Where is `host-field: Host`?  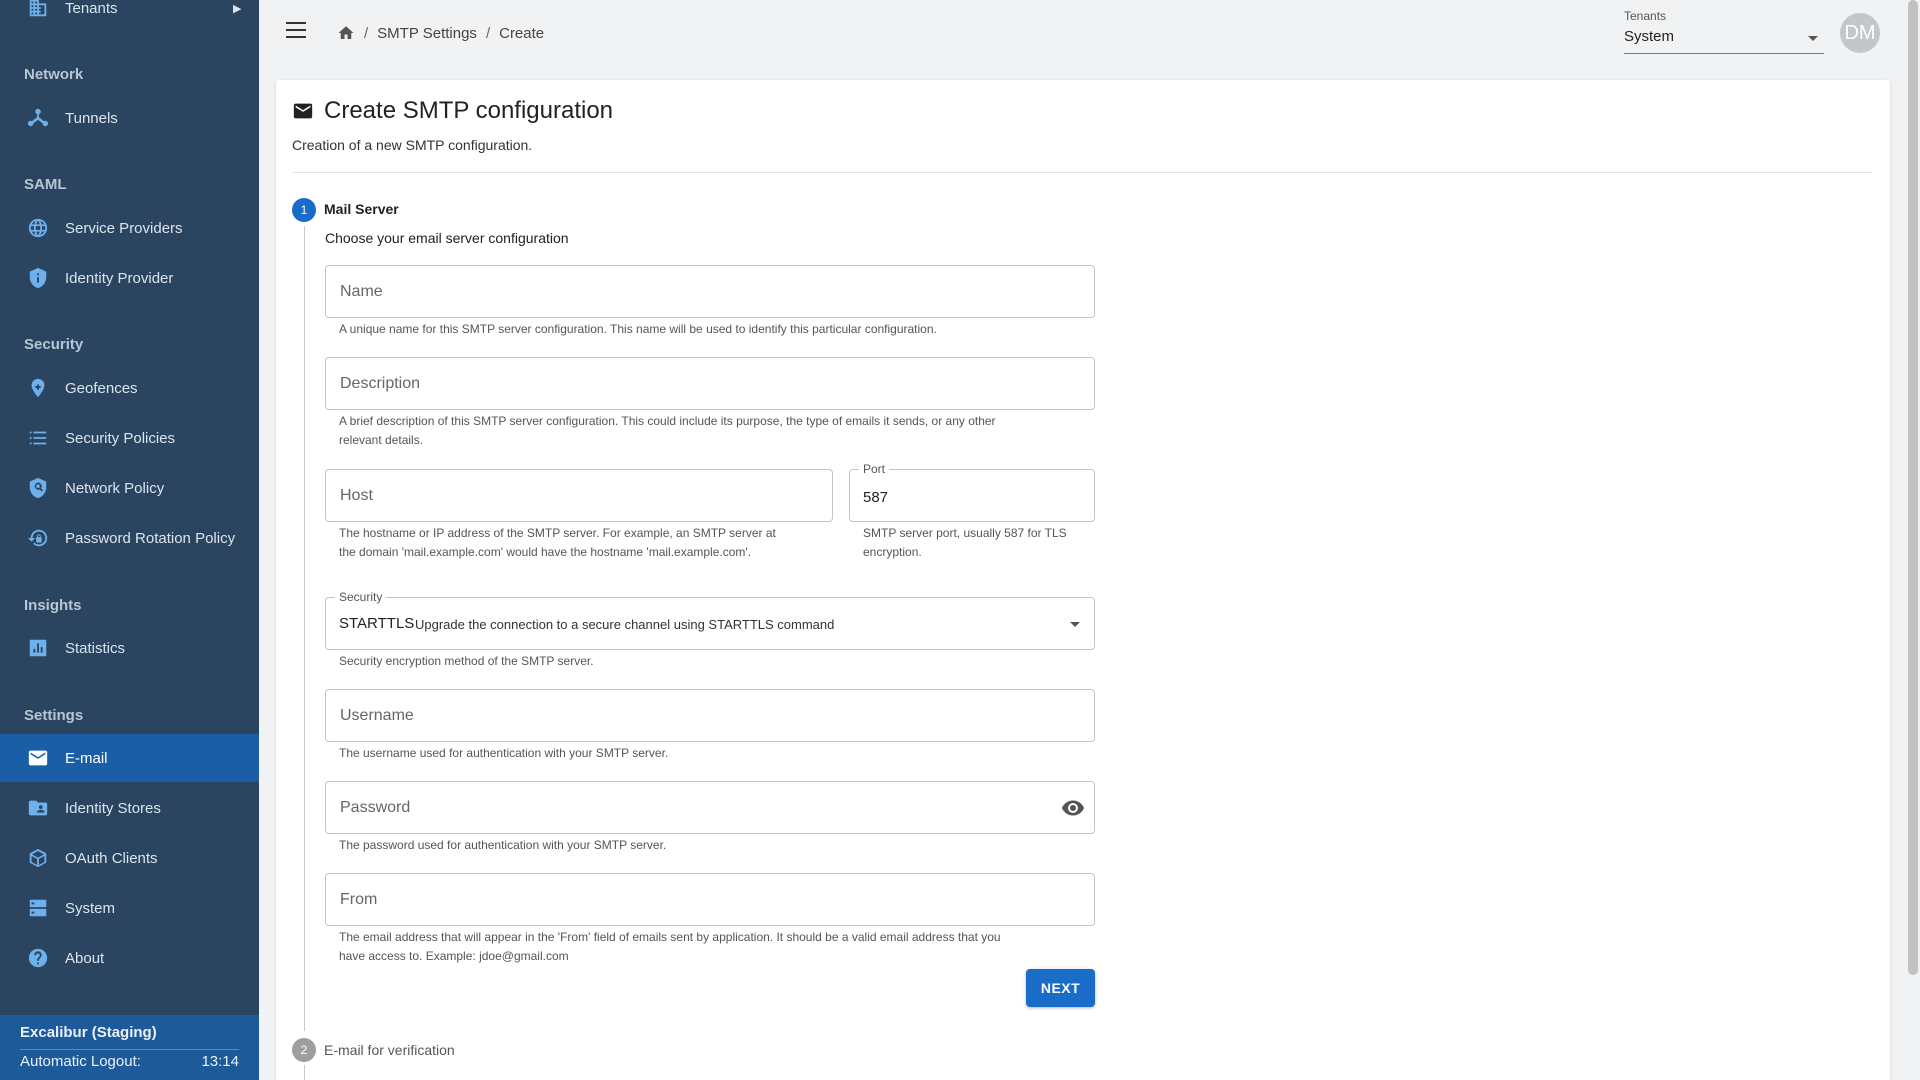 host-field: Host is located at coordinates (579, 495).